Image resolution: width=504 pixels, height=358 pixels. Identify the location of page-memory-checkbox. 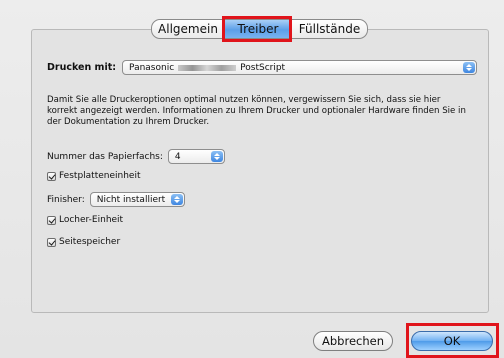
(51, 242).